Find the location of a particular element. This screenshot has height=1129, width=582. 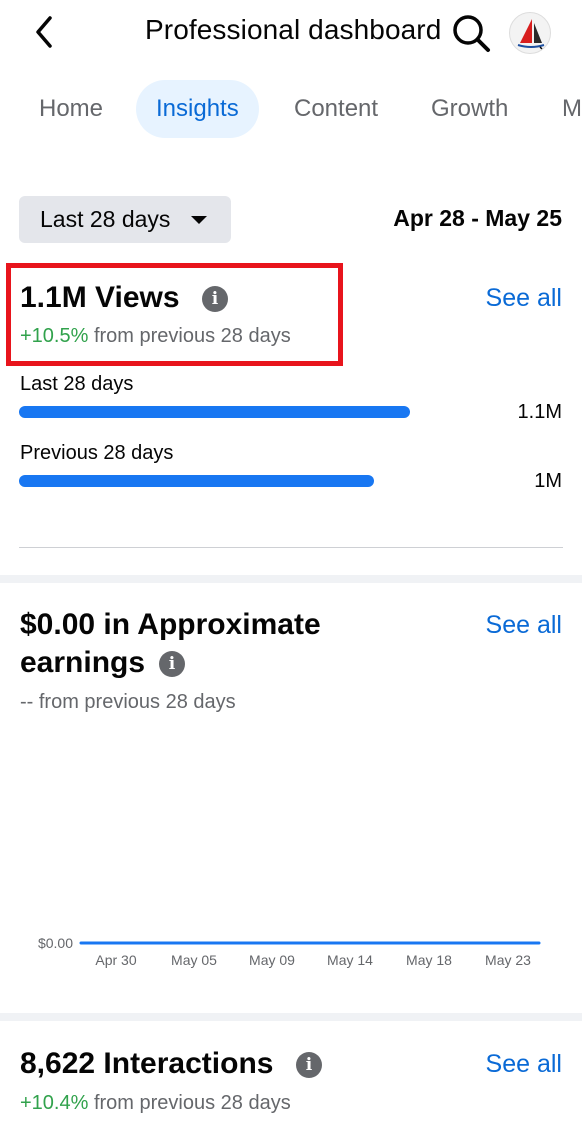

x-tick-label: May 18 is located at coordinates (429, 960).